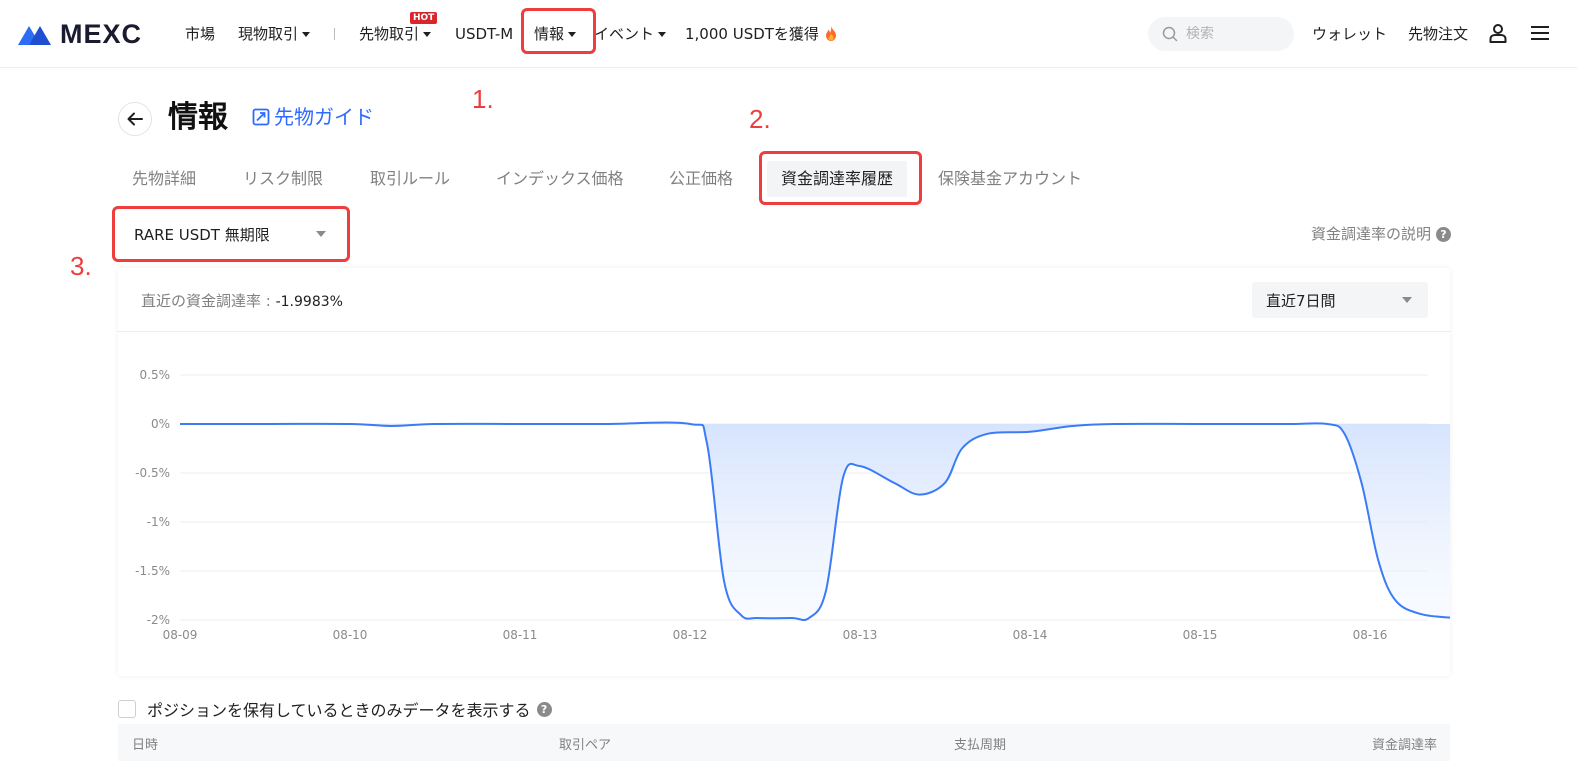  Describe the element at coordinates (1438, 34) in the screenshot. I see `futures-orders-link: 先物注文` at that location.